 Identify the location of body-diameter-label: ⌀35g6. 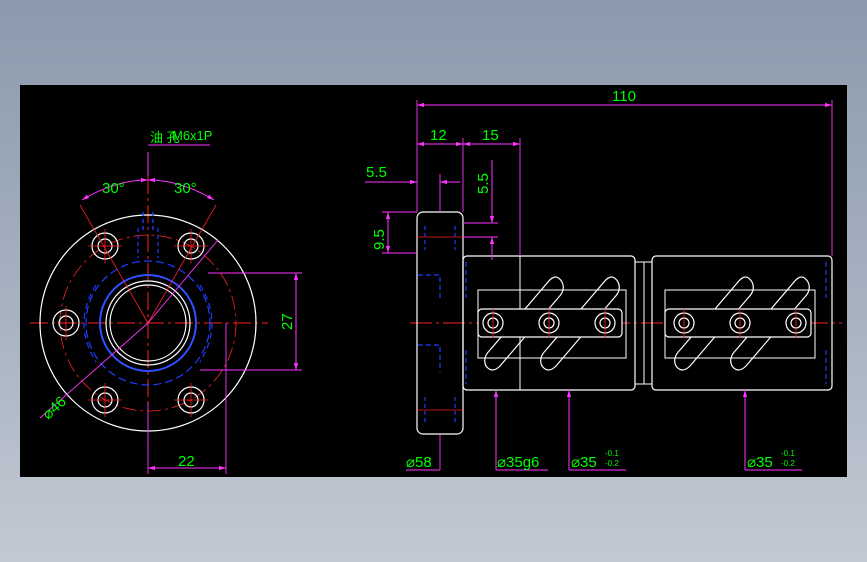
(518, 462).